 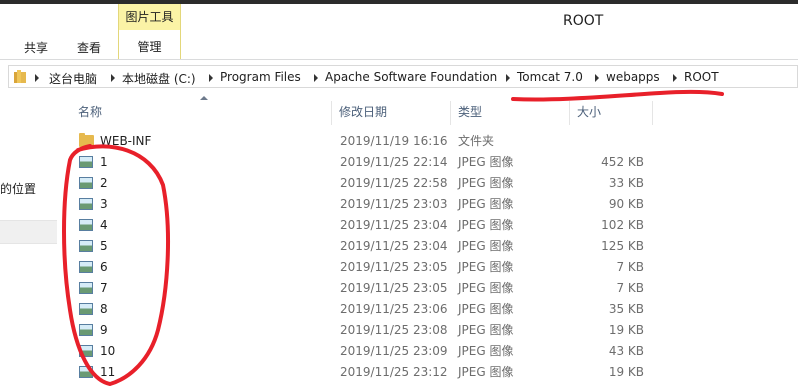 What do you see at coordinates (104, 288) in the screenshot?
I see `file-name: 7` at bounding box center [104, 288].